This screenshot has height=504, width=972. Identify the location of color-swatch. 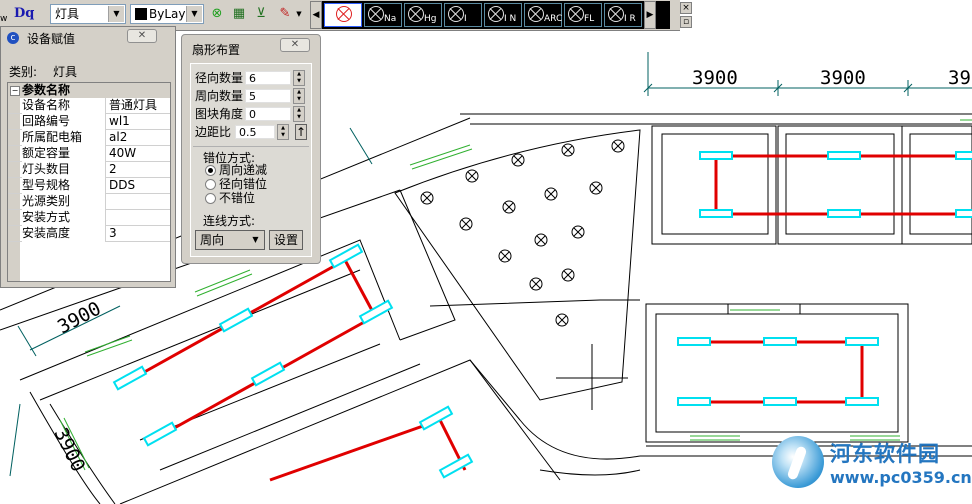
(141, 14).